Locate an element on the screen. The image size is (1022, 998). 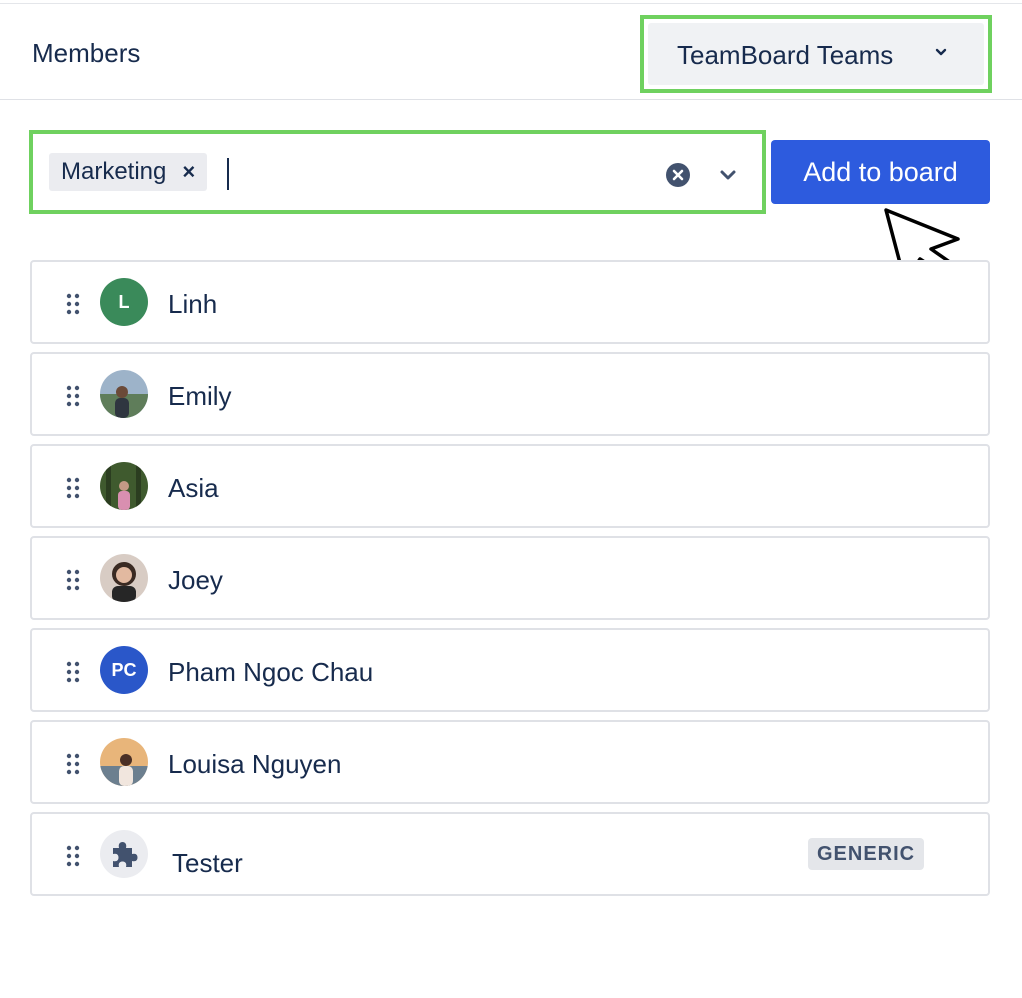
member-name: Emily is located at coordinates (200, 396).